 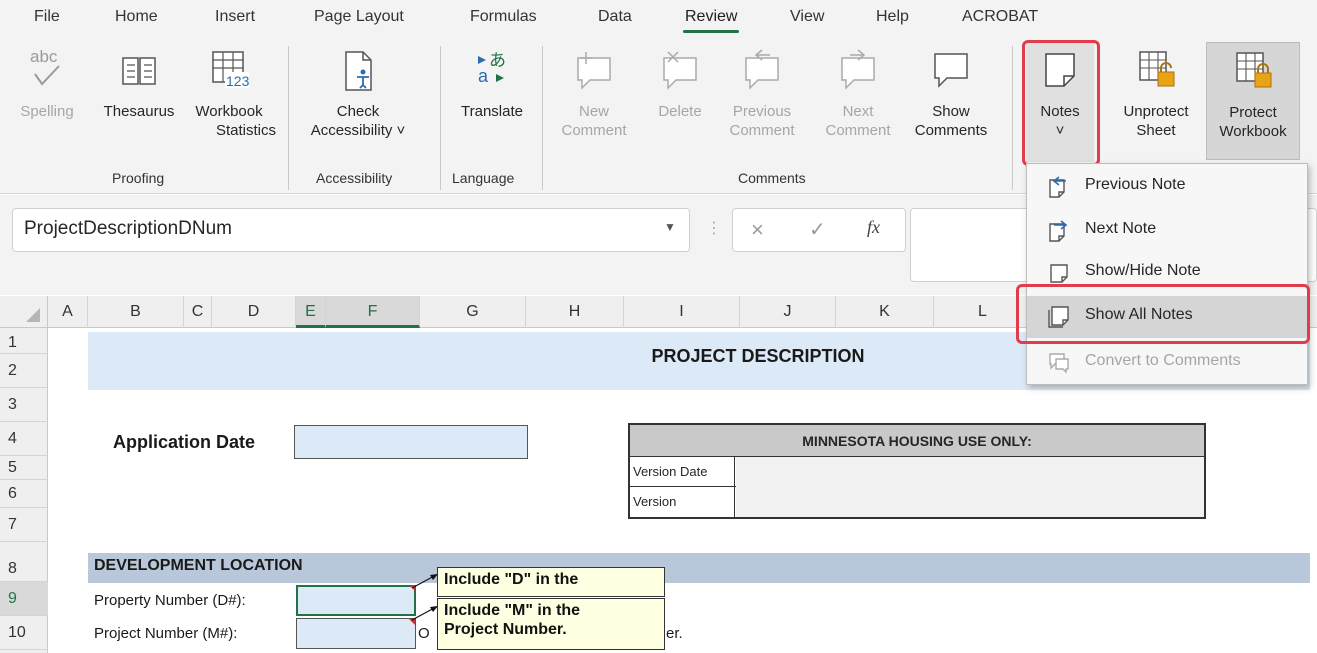 I want to click on version-date-value, so click(x=970, y=472).